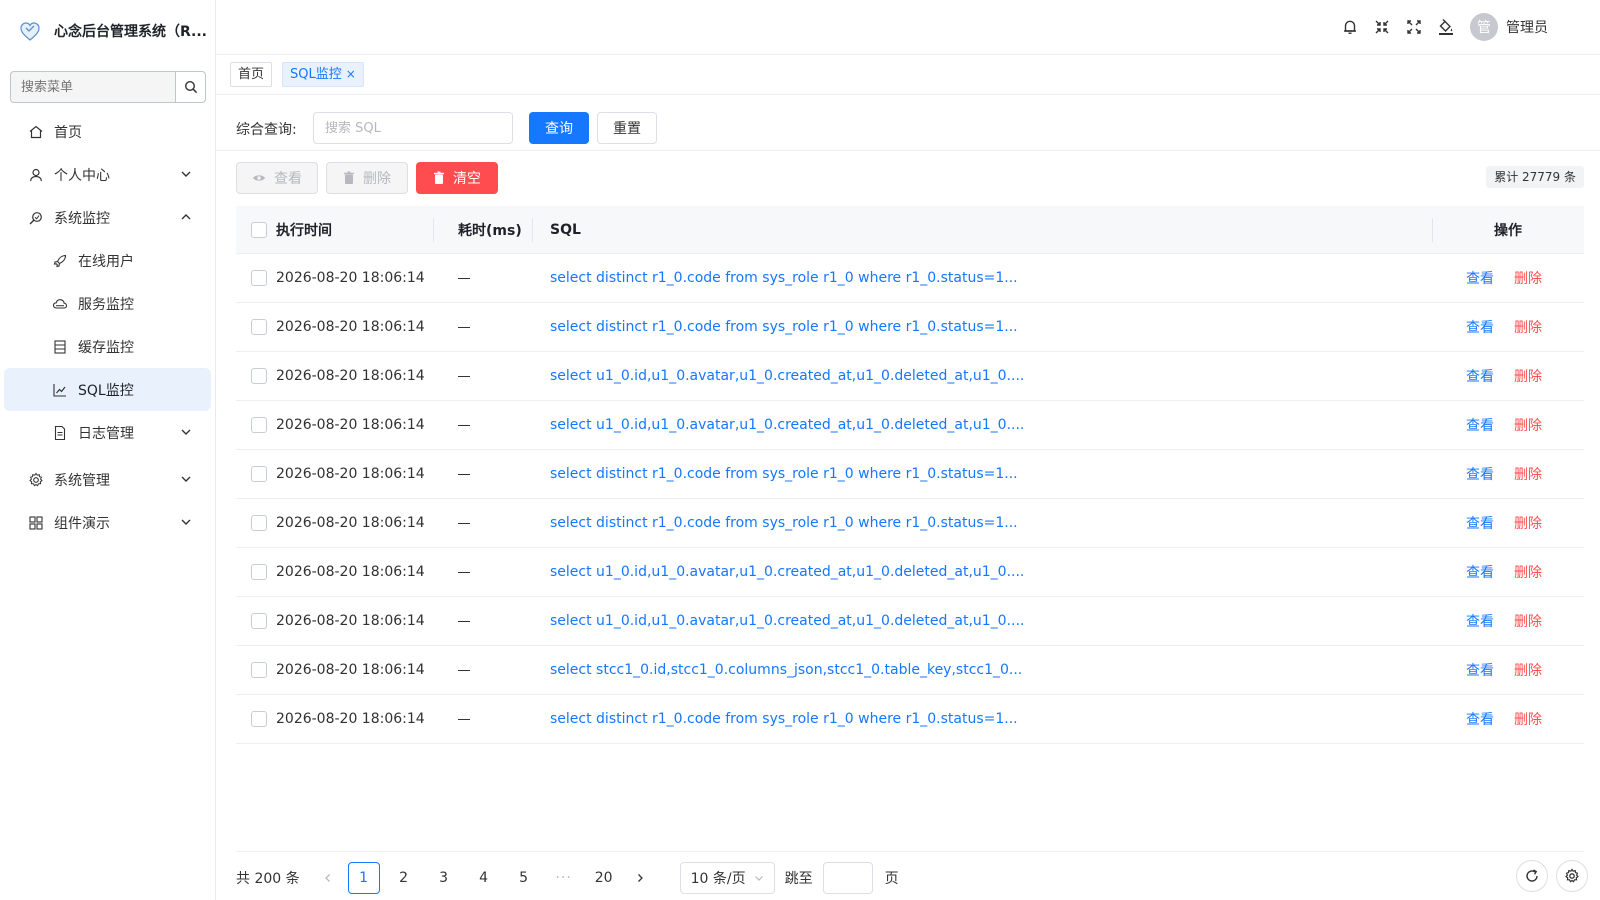  Describe the element at coordinates (107, 174) in the screenshot. I see `sidebar-item-profile: 个人中心` at that location.